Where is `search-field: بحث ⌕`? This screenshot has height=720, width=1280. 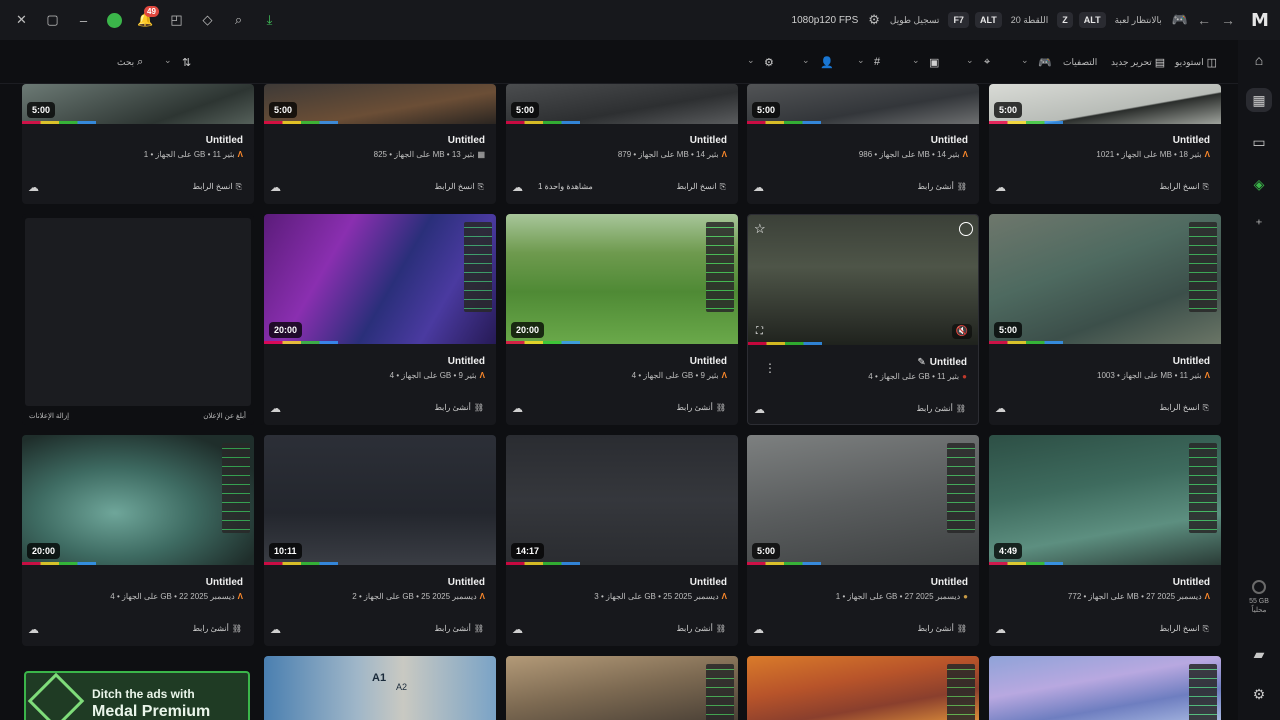 search-field: بحث ⌕ is located at coordinates (130, 62).